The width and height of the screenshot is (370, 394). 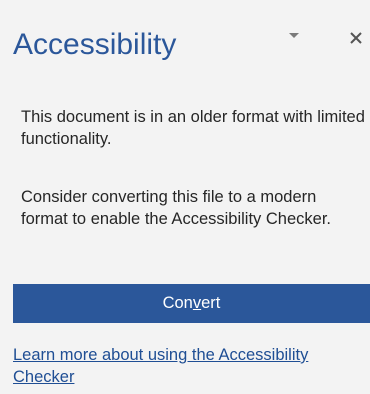 What do you see at coordinates (197, 303) in the screenshot?
I see `access-key-letter: v` at bounding box center [197, 303].